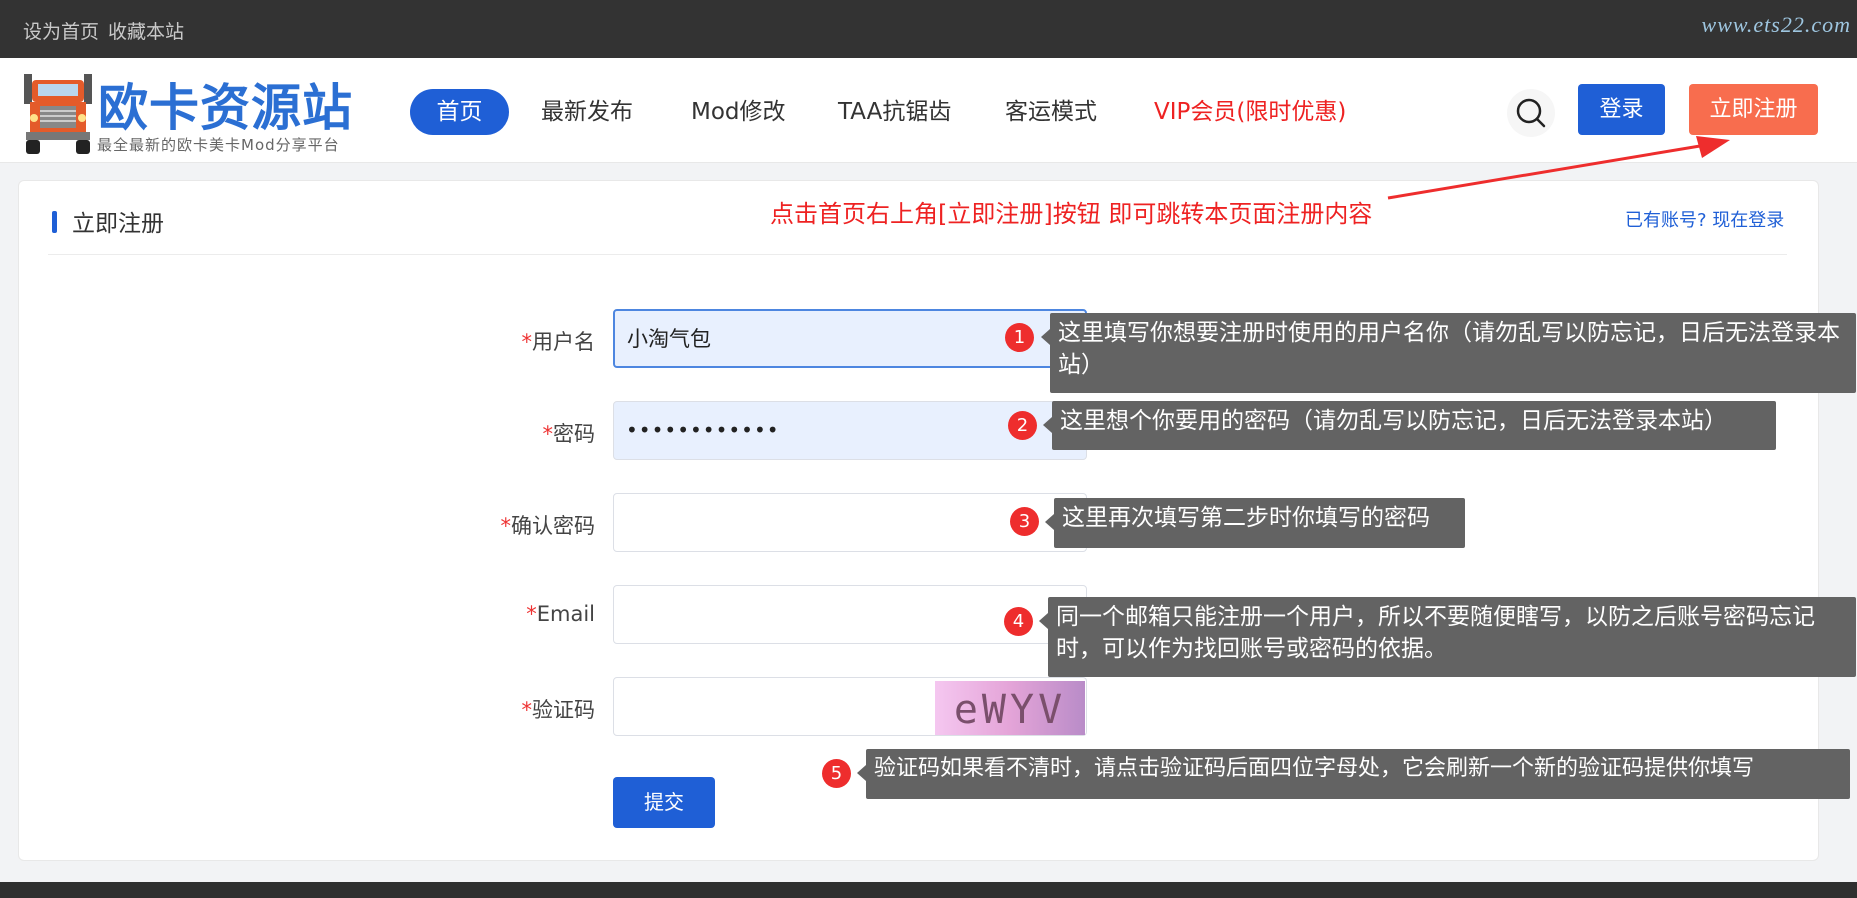 The image size is (1857, 898). Describe the element at coordinates (459, 112) in the screenshot. I see `nav-home: 首页` at that location.